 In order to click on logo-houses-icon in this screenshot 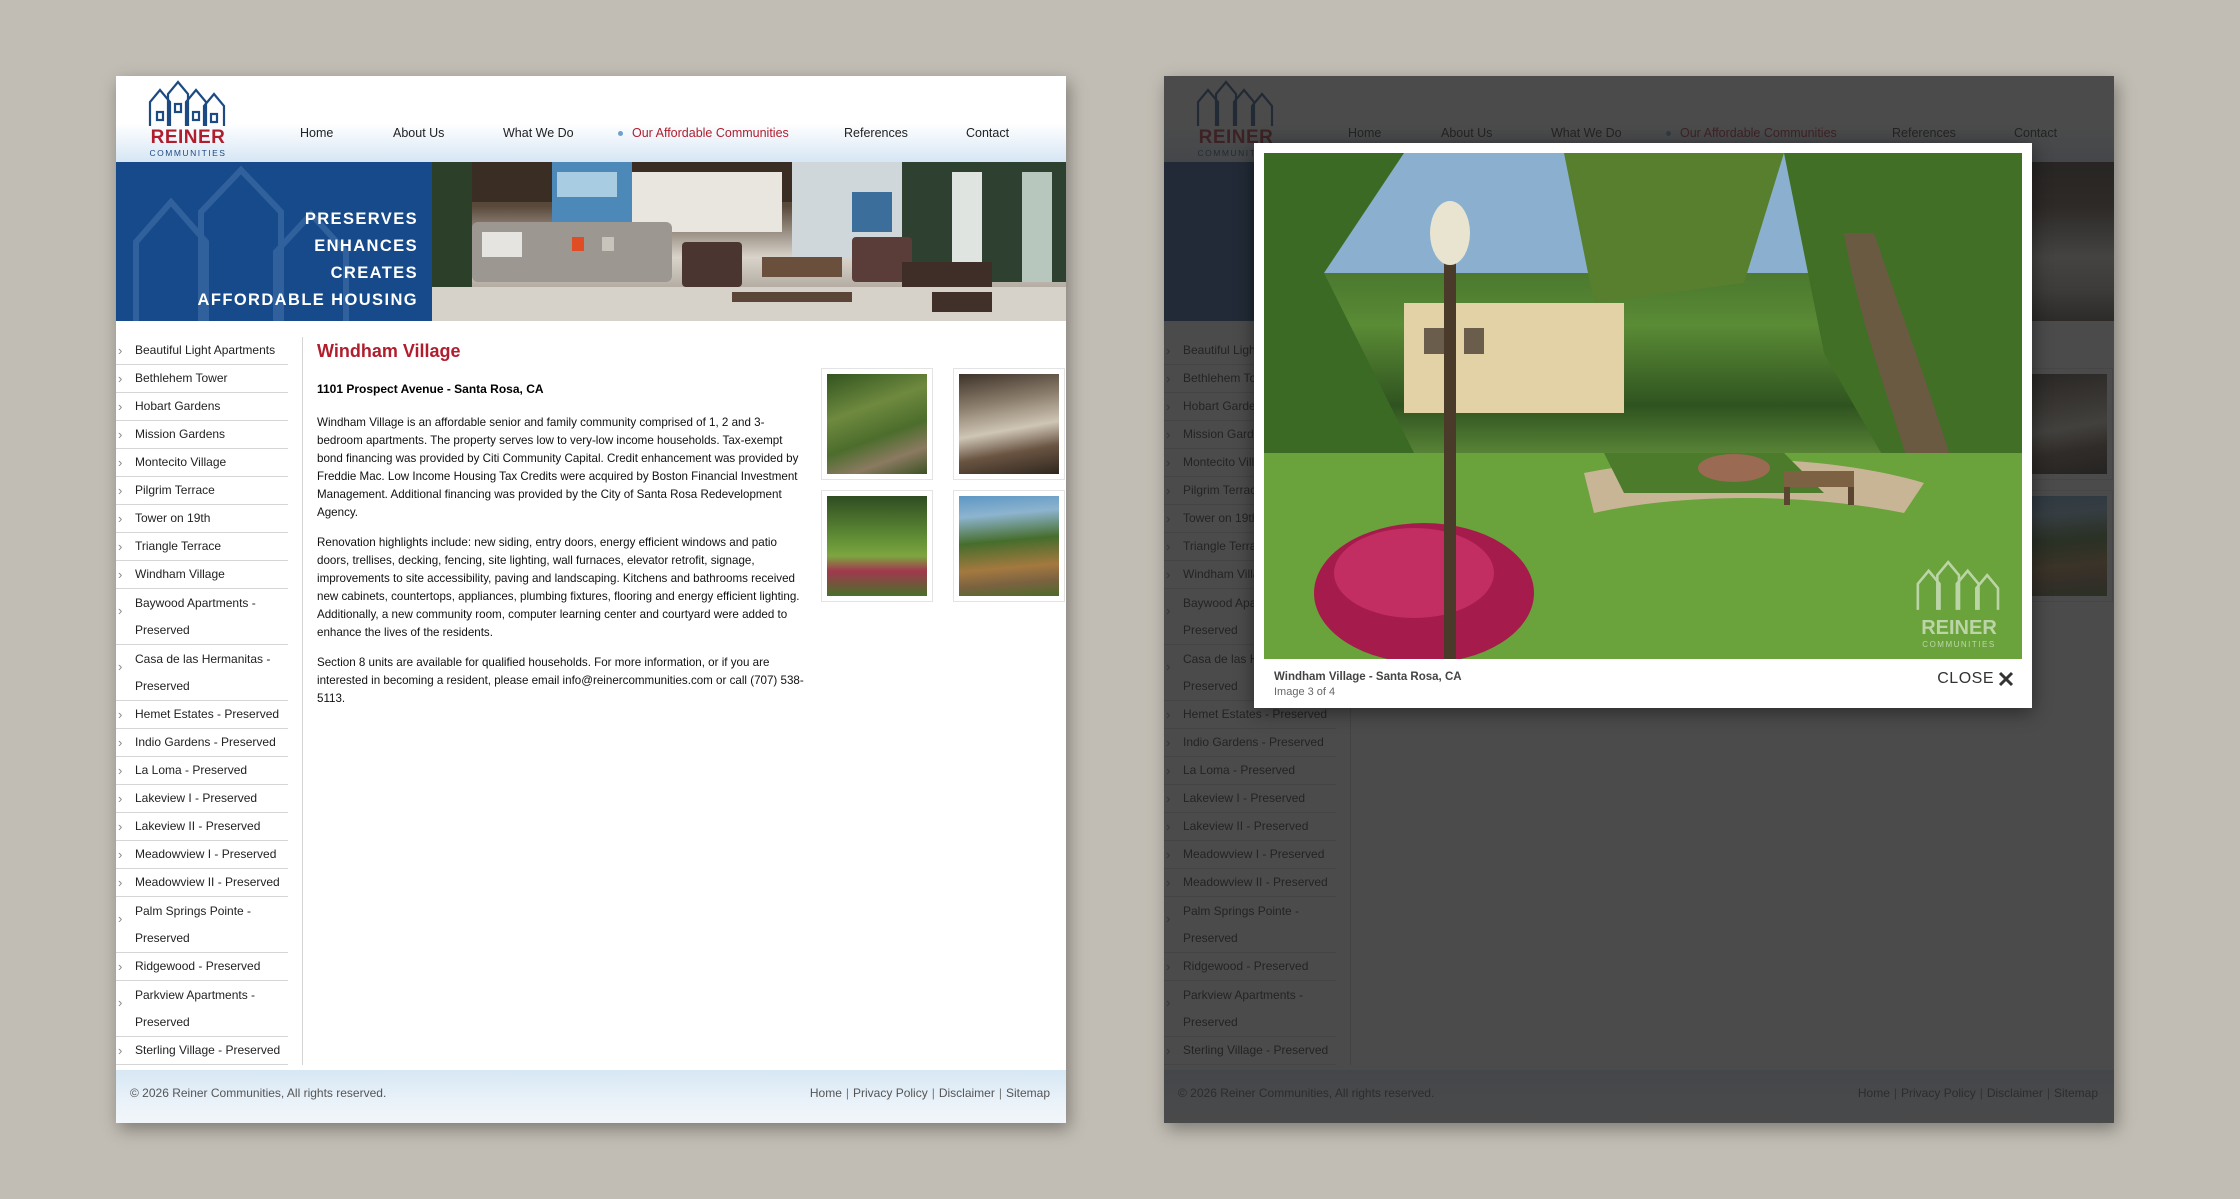, I will do `click(187, 103)`.